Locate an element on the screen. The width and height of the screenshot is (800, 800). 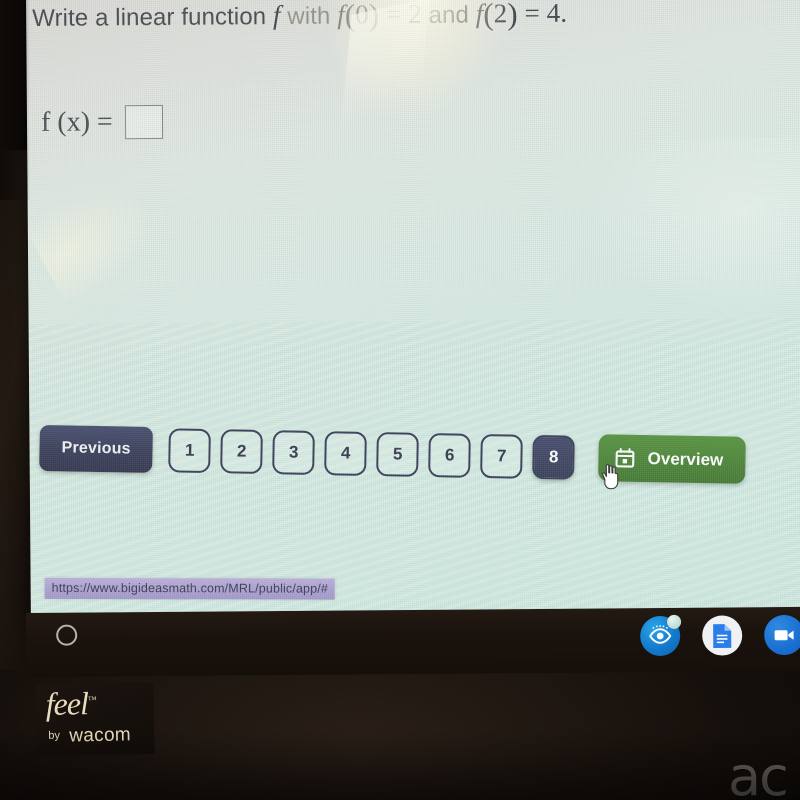
question-text-part1: Write a linear function is located at coordinates (149, 17).